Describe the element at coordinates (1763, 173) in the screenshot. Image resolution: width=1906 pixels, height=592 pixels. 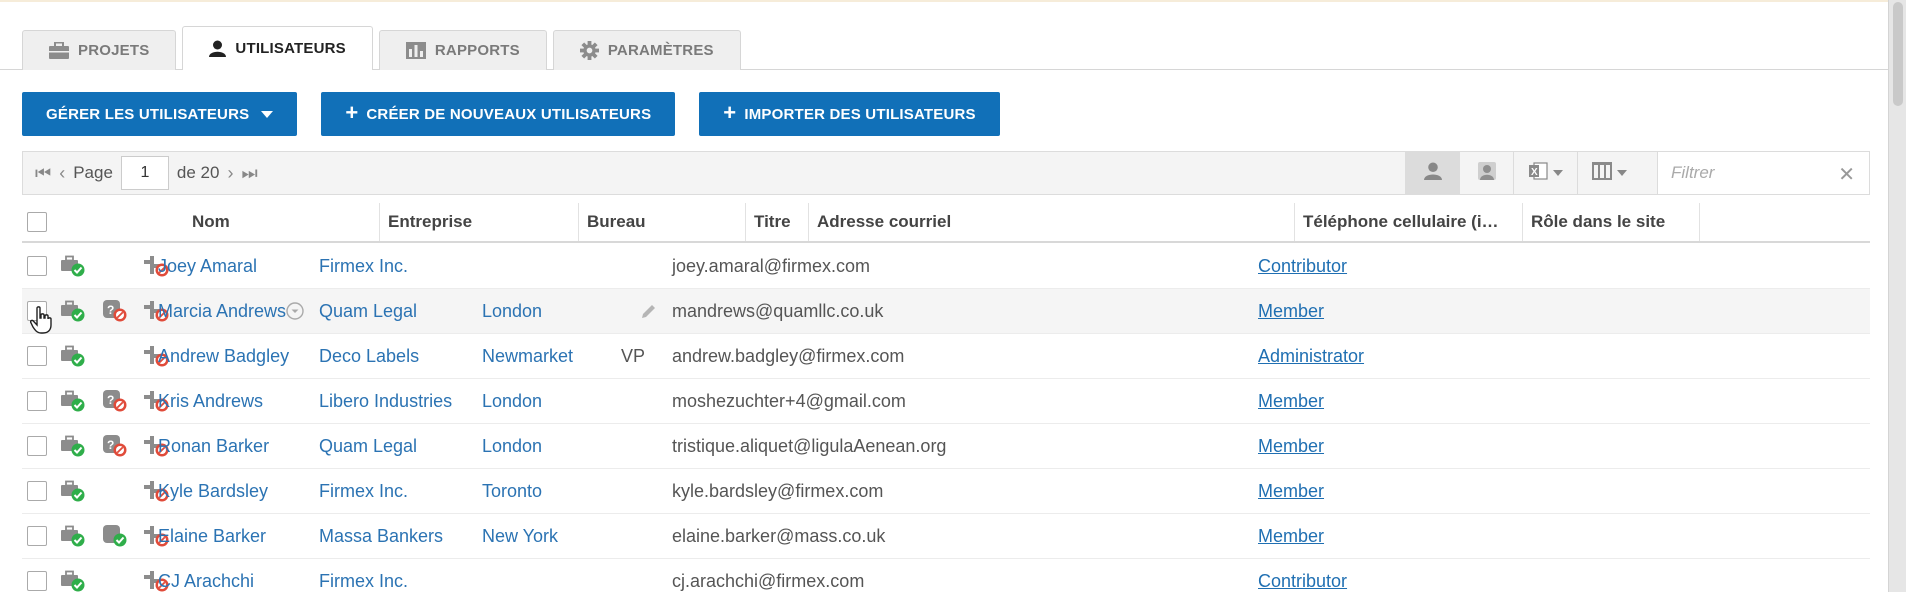
I see `filter-input: Filtrer ✕` at that location.